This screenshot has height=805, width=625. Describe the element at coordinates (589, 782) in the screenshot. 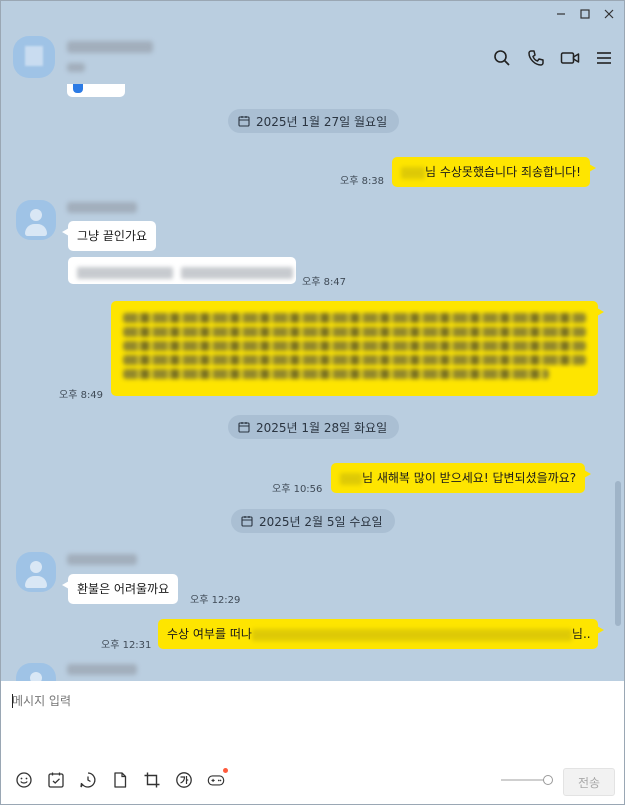

I see `send-button: 전송` at that location.